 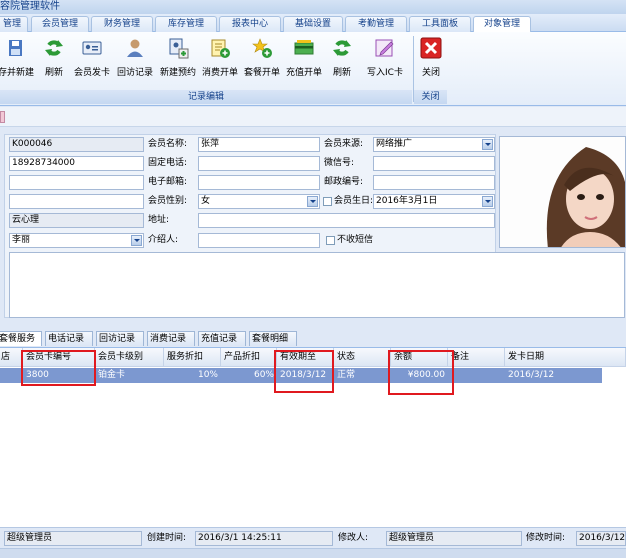 I want to click on tab-visit-records: 回访记录, so click(x=120, y=338).